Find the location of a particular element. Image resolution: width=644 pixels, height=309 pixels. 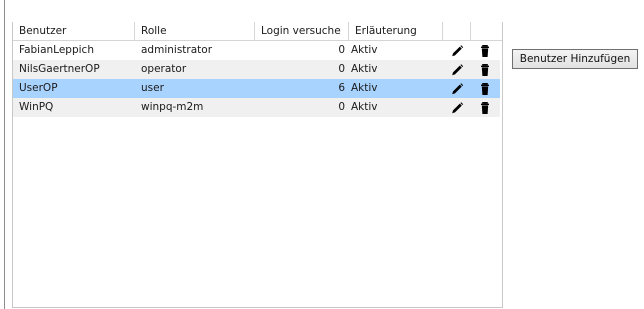

column-header-benutzer: Benutzer is located at coordinates (74, 31).